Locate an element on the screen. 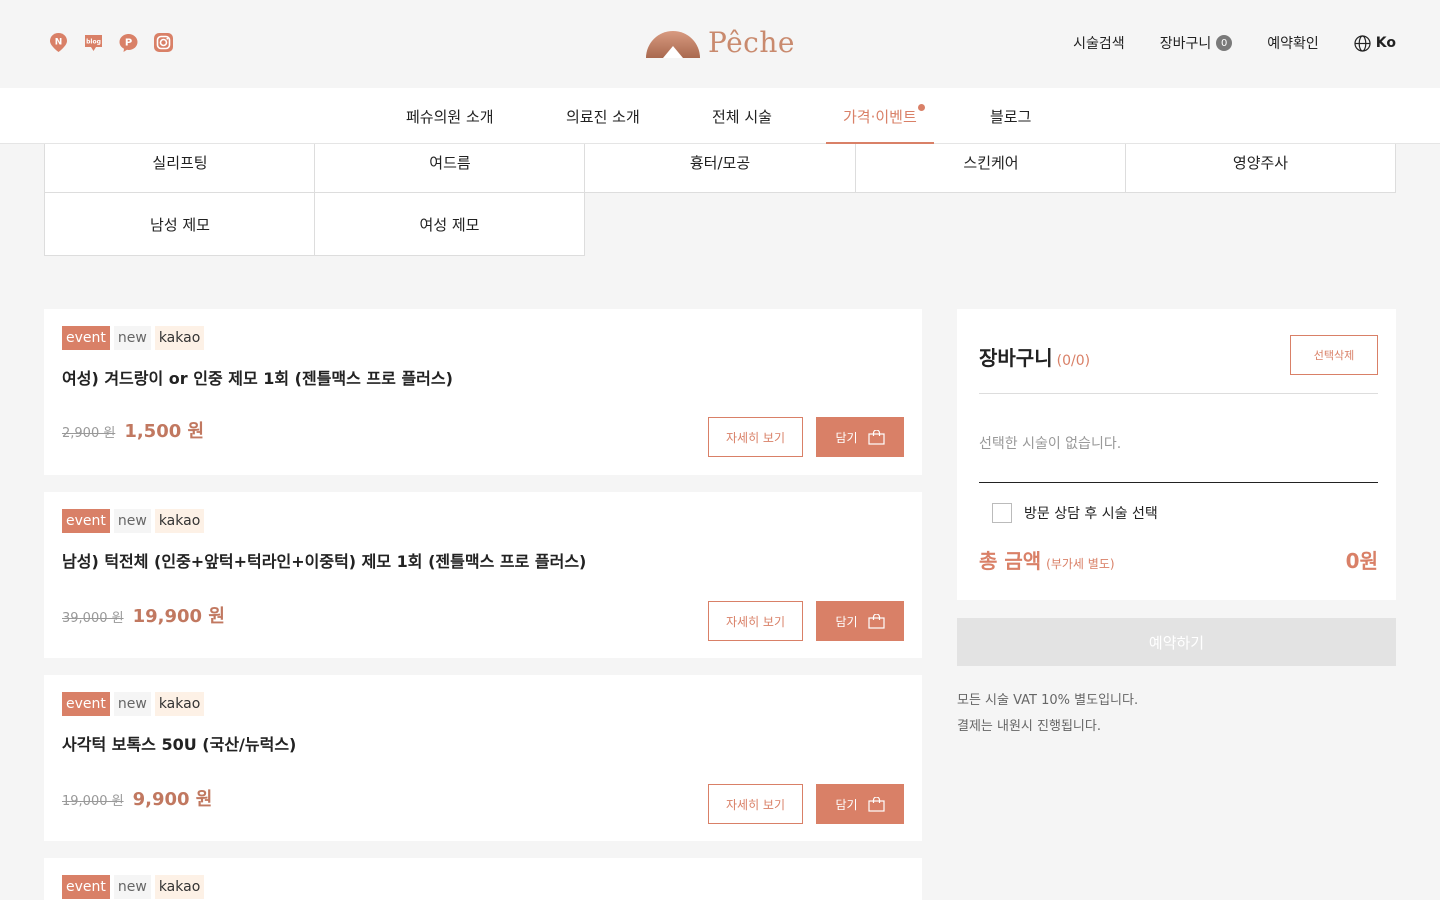  consult-checkbox-label: 방문 상담 후 시술 선택 is located at coordinates (1091, 514).